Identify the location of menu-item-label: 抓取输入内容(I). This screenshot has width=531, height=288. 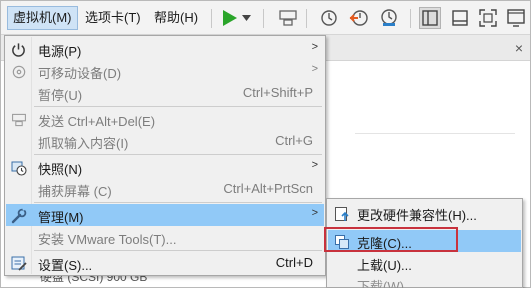
(83, 143).